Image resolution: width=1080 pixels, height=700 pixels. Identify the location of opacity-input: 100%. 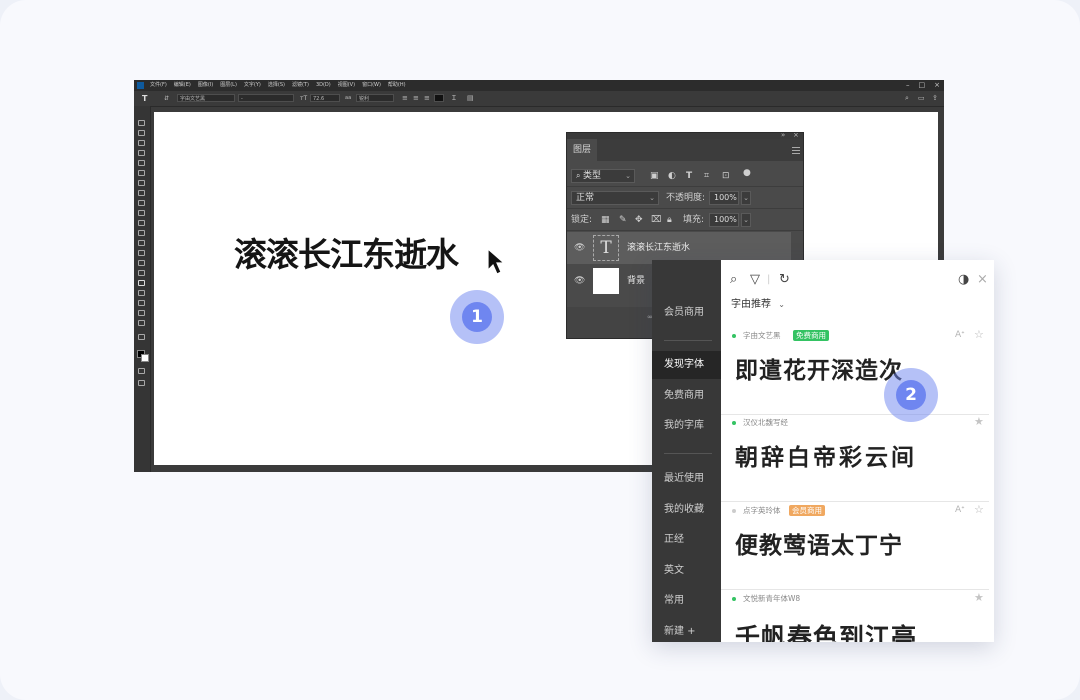
(724, 198).